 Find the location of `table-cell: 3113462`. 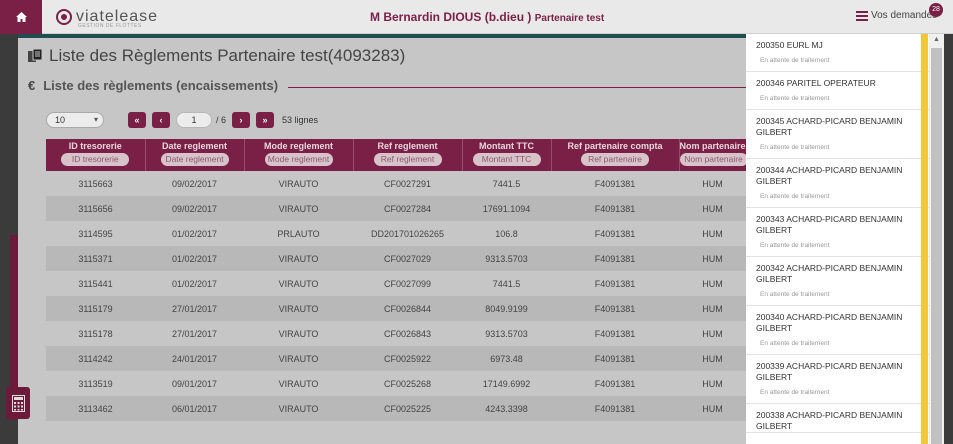

table-cell: 3113462 is located at coordinates (95, 408).